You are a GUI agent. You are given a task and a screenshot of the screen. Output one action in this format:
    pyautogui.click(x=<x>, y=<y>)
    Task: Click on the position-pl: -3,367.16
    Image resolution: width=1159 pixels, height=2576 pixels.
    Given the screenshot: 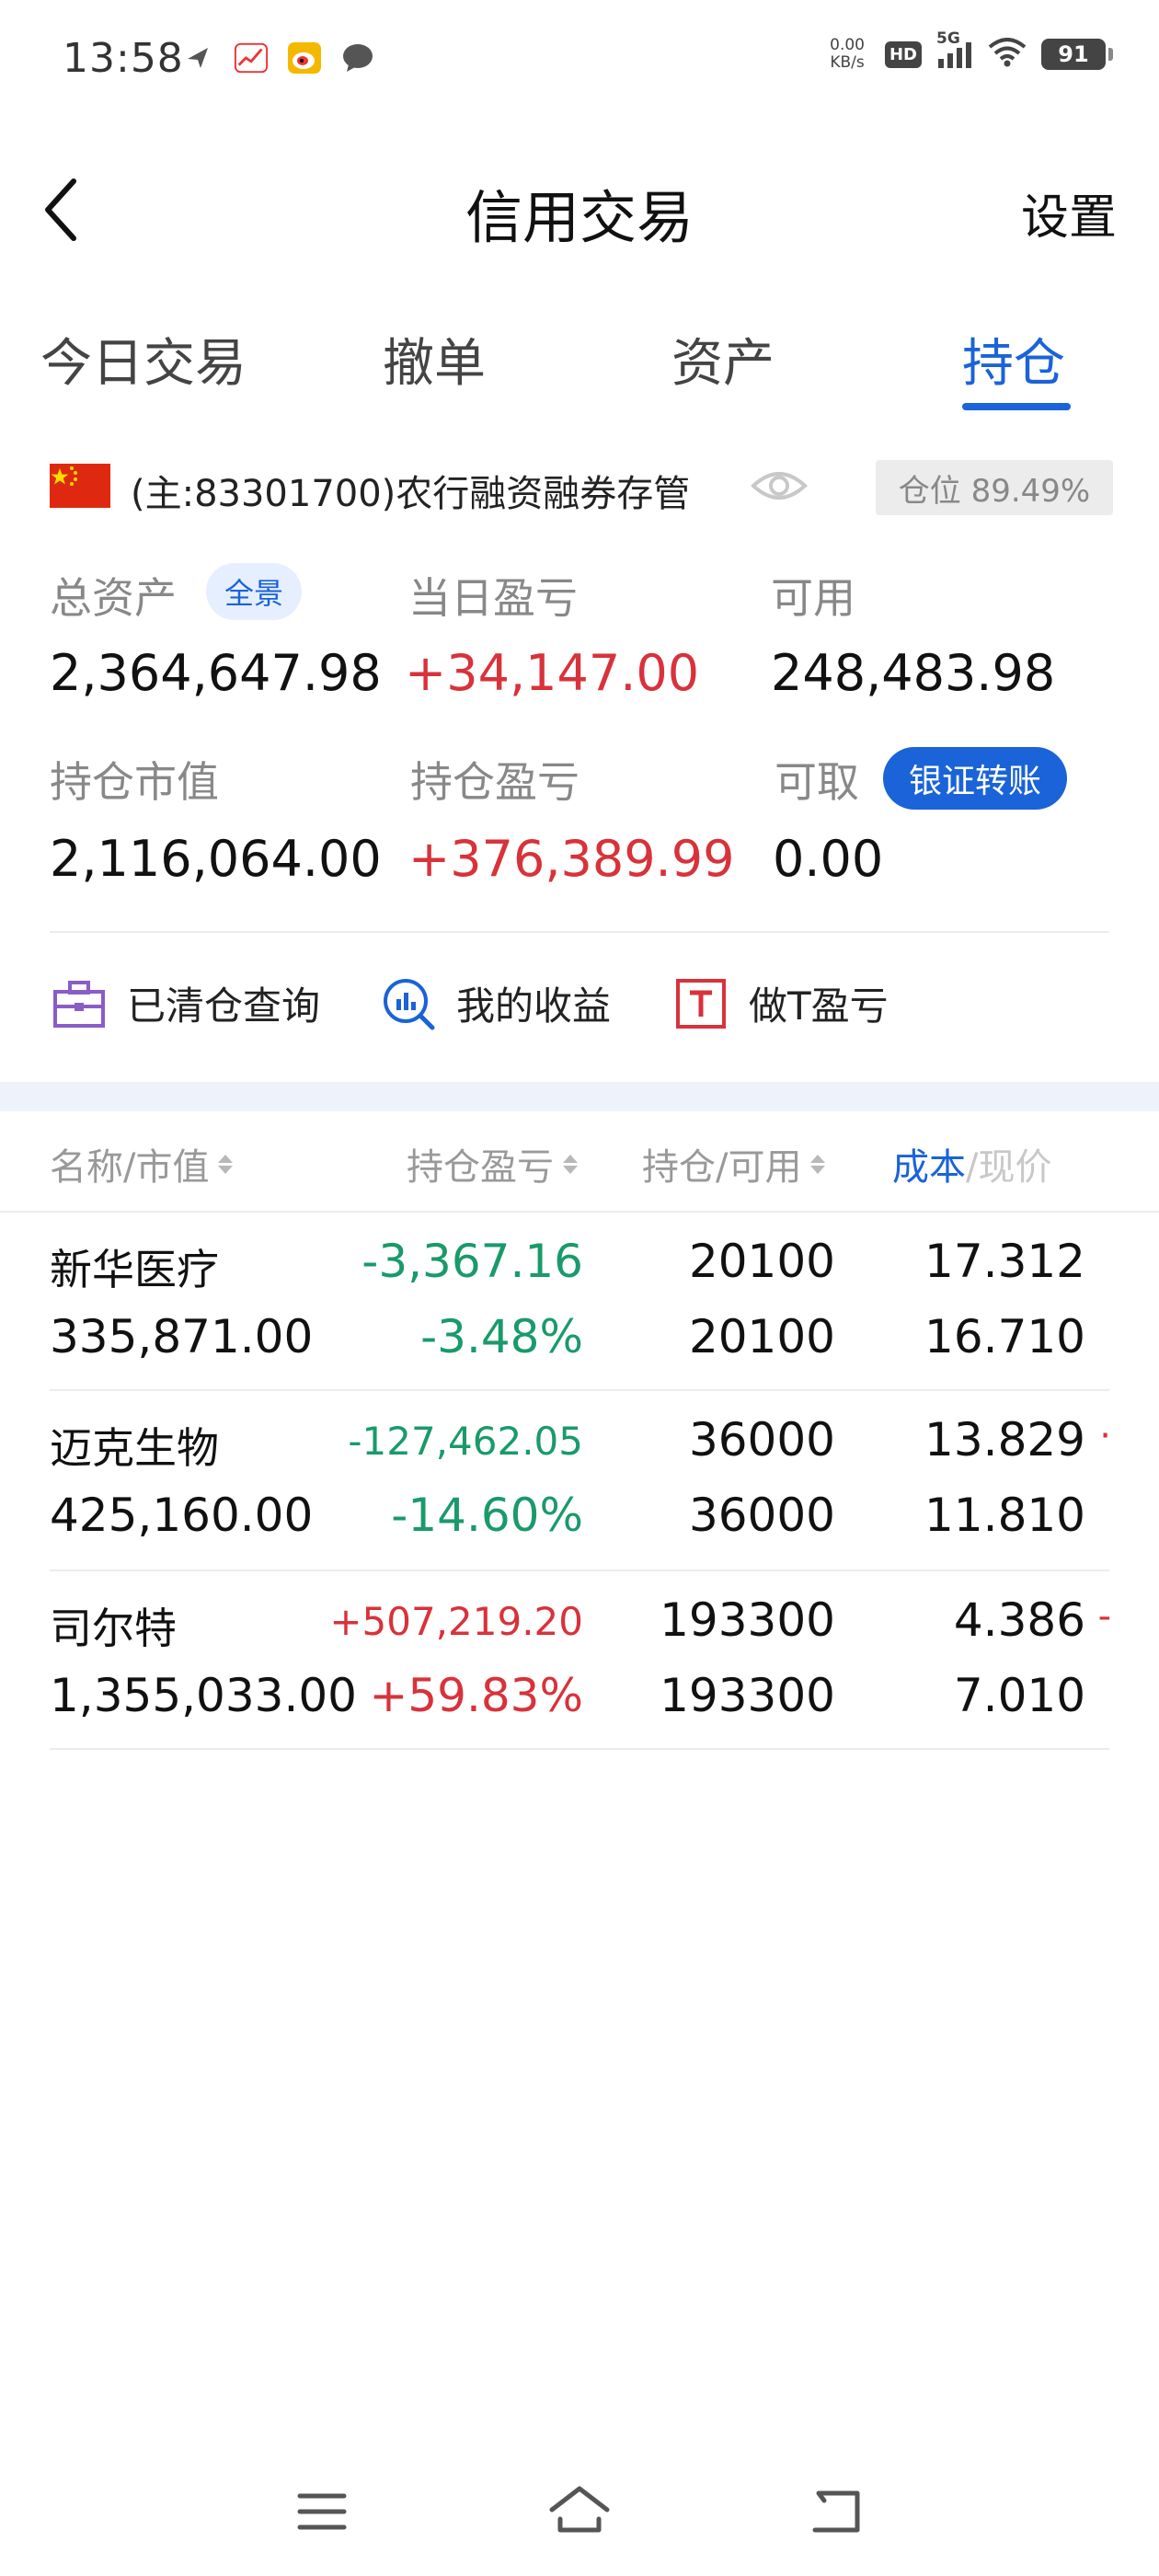 What is the action you would take?
    pyautogui.click(x=472, y=1261)
    